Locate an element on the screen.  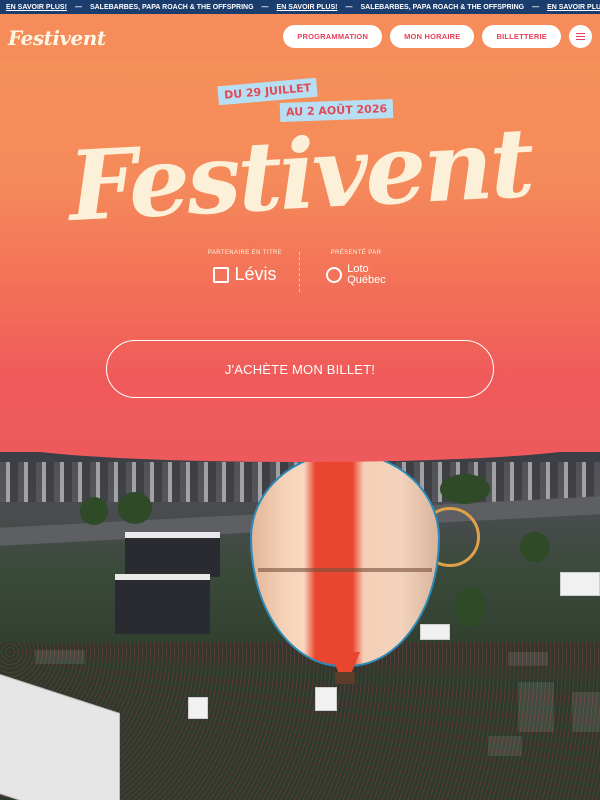
loto-quebec-line-2: Québec is located at coordinates (366, 280).